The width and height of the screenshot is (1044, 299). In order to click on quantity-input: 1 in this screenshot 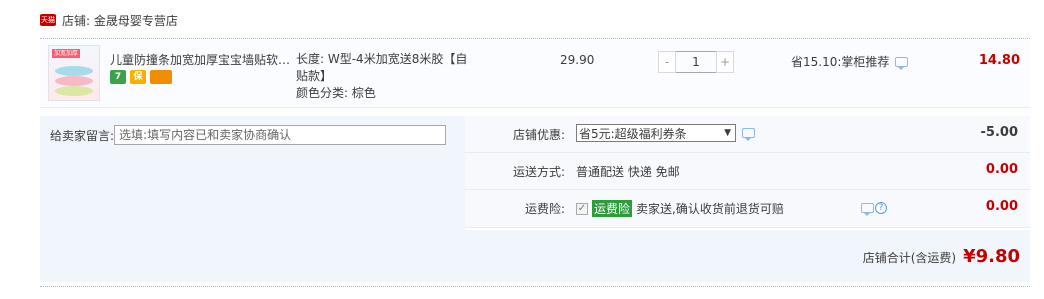, I will do `click(696, 62)`.